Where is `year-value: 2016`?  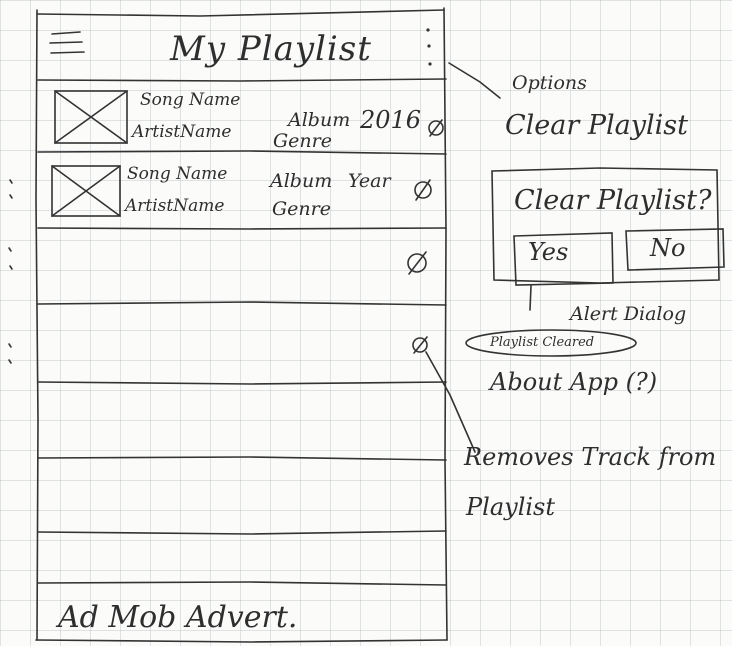 year-value: 2016 is located at coordinates (391, 120).